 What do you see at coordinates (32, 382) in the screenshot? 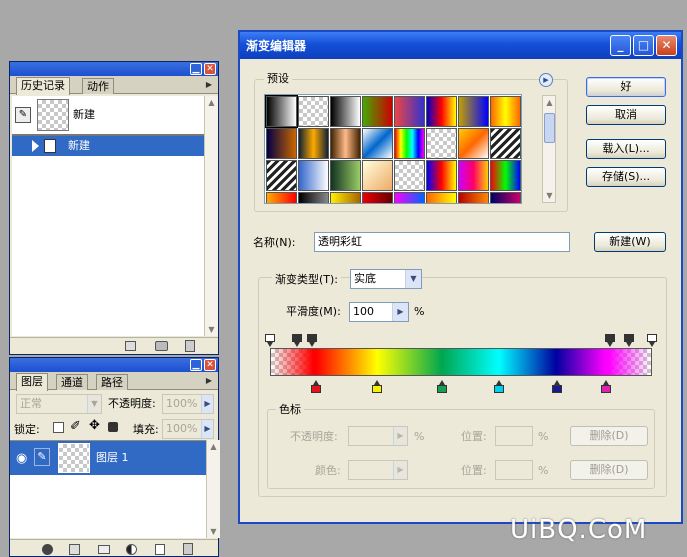
I see `tab-layers: 图层` at bounding box center [32, 382].